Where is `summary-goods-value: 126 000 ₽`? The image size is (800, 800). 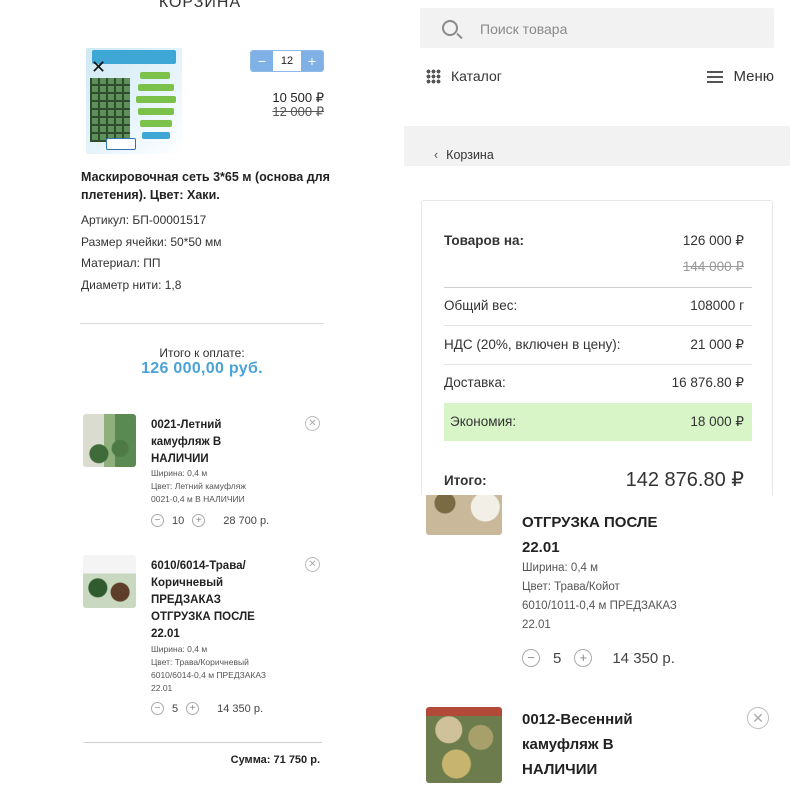 summary-goods-value: 126 000 ₽ is located at coordinates (713, 240).